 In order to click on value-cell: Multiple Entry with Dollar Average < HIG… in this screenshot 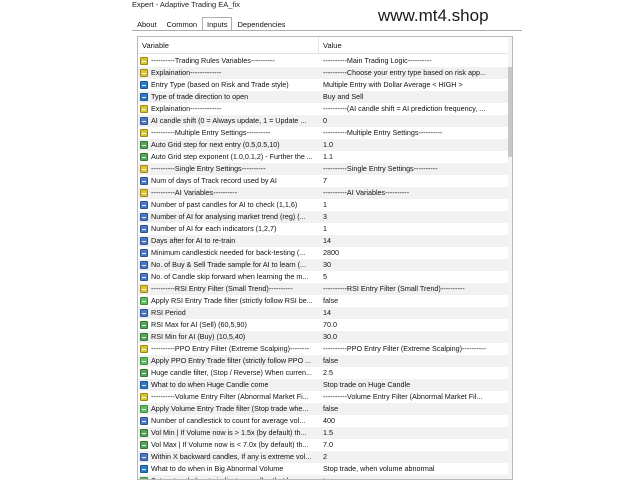, I will do `click(414, 85)`.